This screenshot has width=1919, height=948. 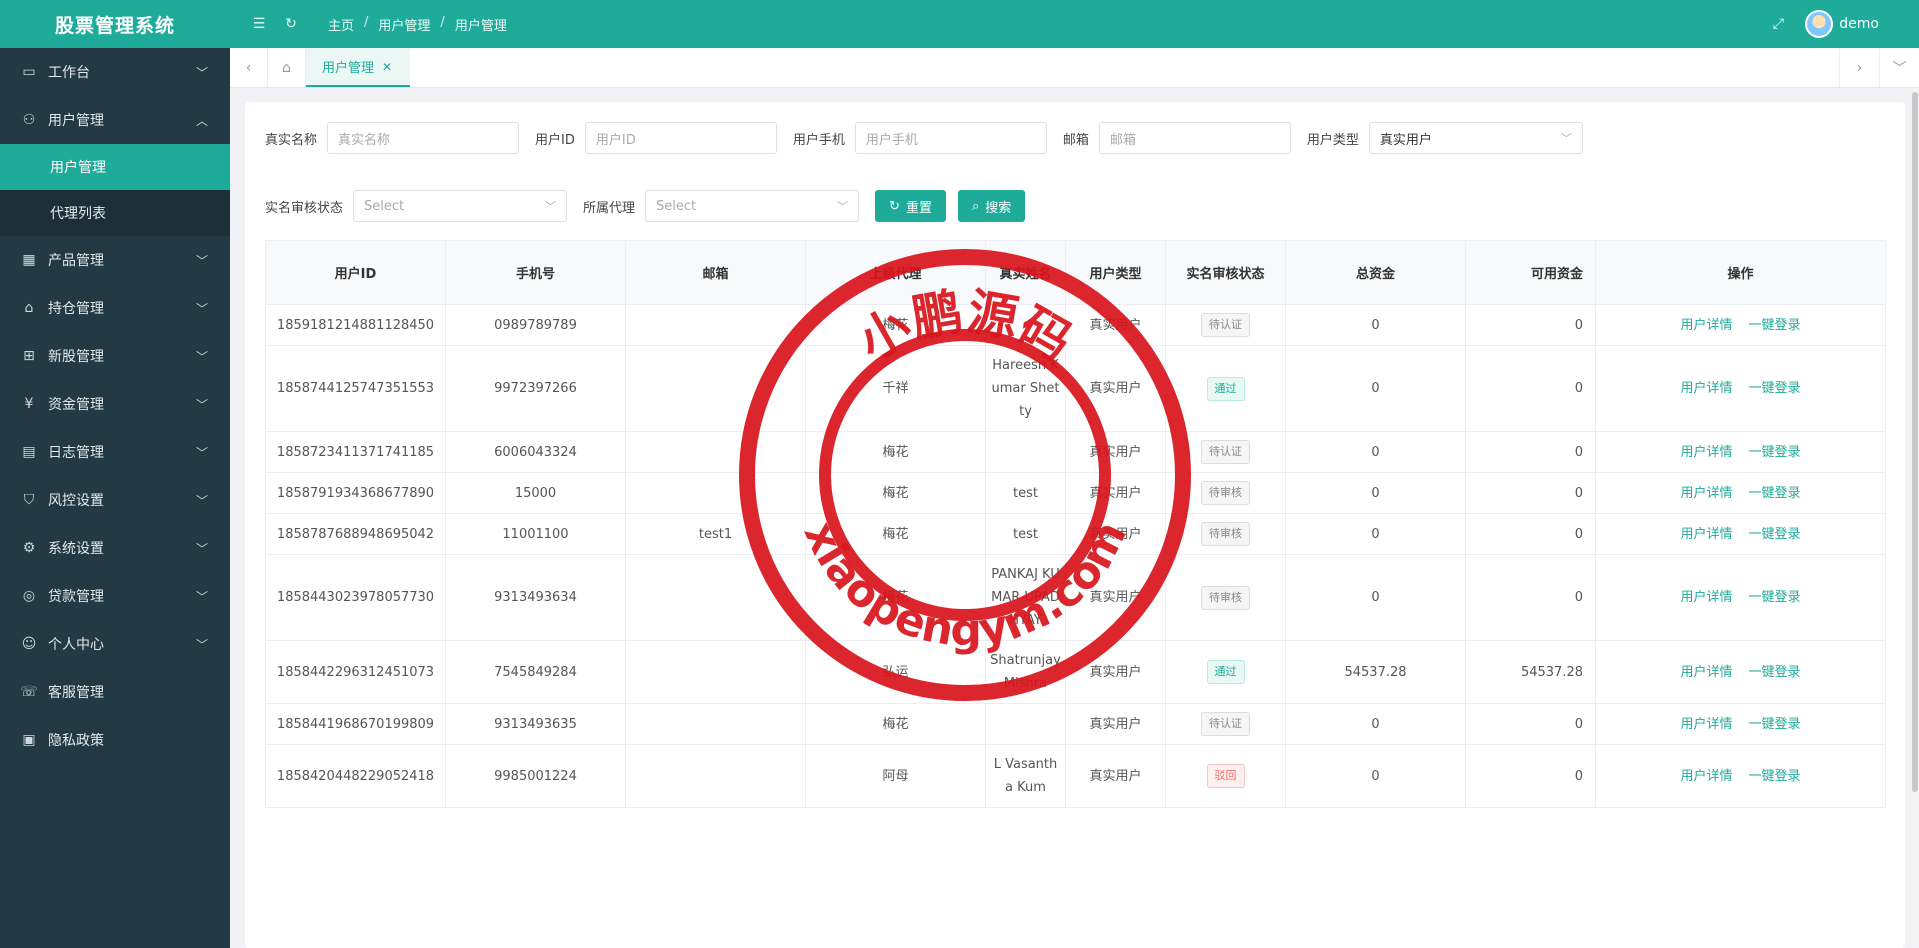 I want to click on fullscreen-icon: ⤢, so click(x=1778, y=24).